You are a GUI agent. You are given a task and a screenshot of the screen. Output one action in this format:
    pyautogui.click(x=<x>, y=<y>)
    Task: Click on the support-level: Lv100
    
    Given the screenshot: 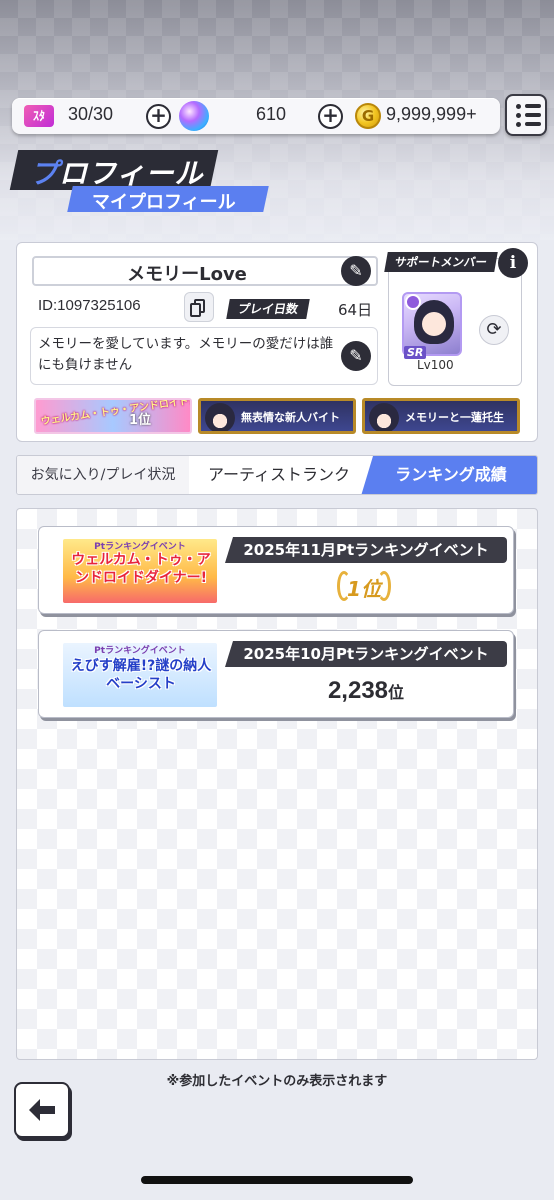 What is the action you would take?
    pyautogui.click(x=435, y=365)
    